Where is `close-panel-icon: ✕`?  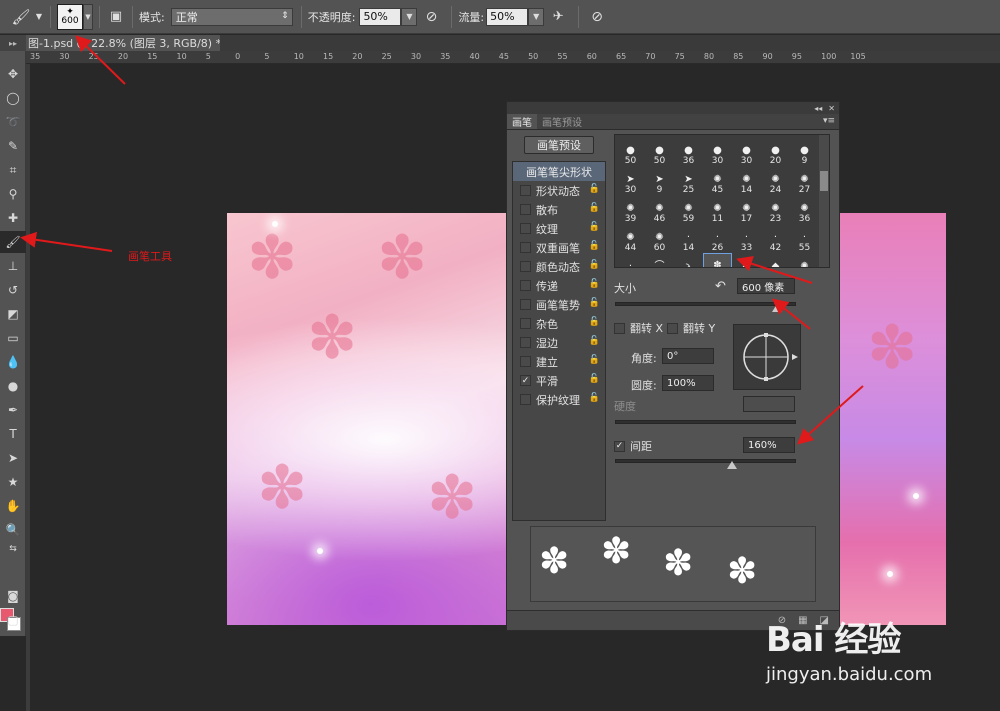
close-panel-icon: ✕ is located at coordinates (831, 108).